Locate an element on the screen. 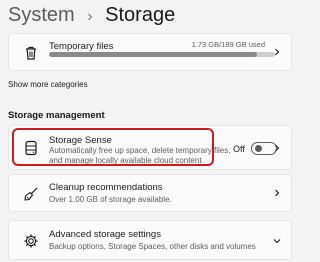 The width and height of the screenshot is (320, 262). temporary-files-title: Temporary files is located at coordinates (81, 46).